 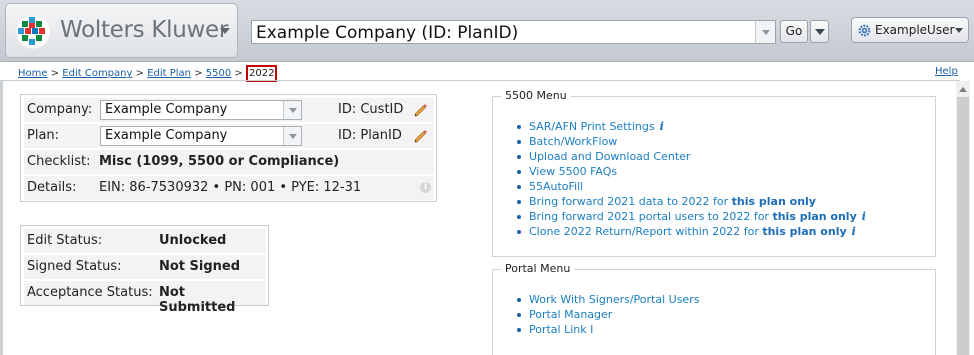 I want to click on user-menu-button: ExampleUser, so click(x=910, y=30).